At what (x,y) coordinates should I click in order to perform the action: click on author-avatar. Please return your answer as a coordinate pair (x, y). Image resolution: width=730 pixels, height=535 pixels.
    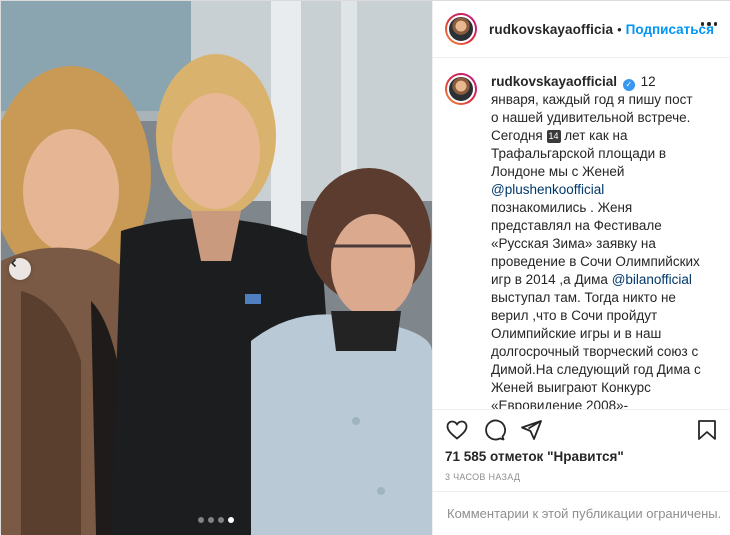
    Looking at the image, I should click on (461, 29).